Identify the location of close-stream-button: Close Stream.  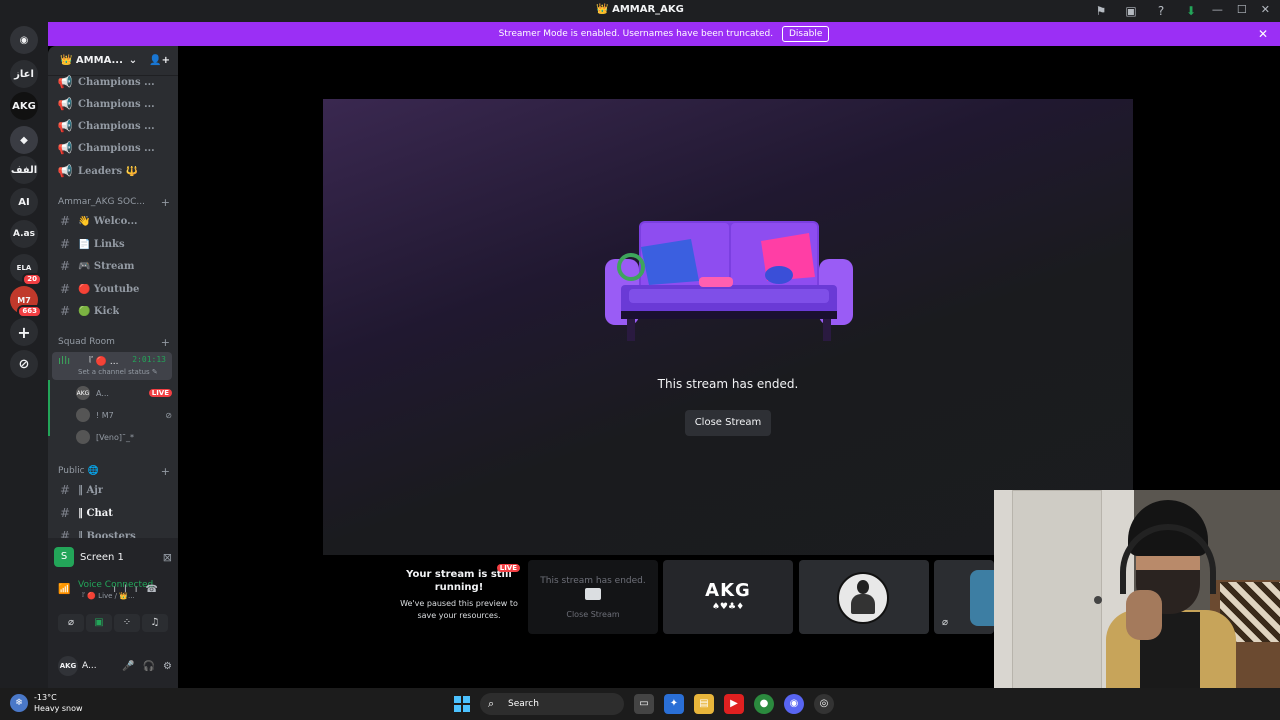
(728, 423).